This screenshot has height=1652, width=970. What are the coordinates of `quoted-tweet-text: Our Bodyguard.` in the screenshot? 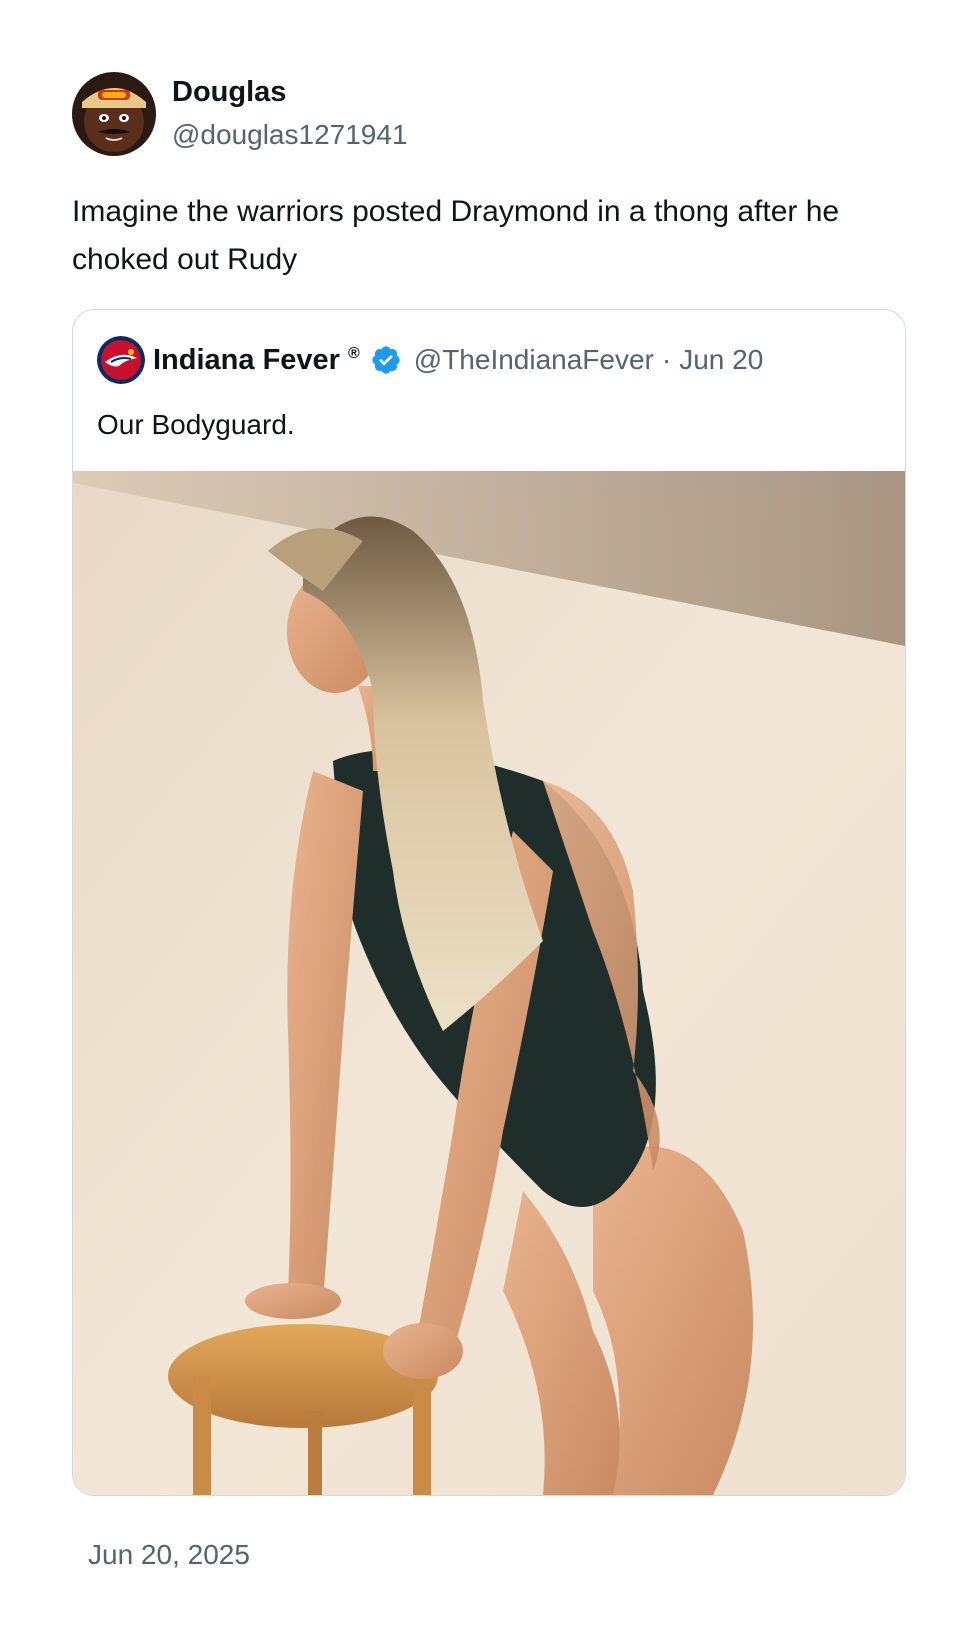 It's located at (196, 424).